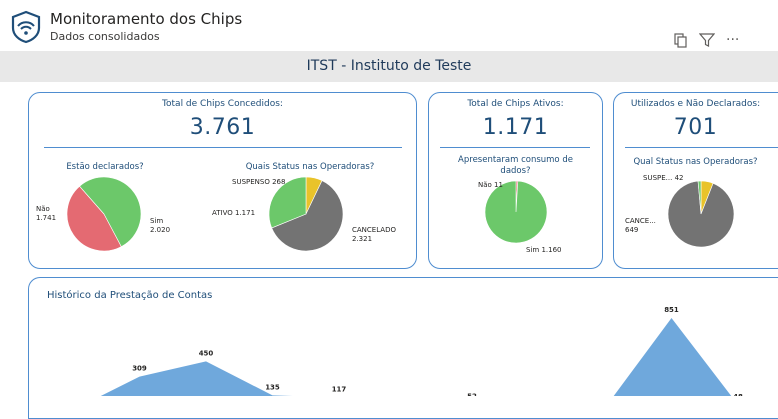 The image size is (778, 419). Describe the element at coordinates (374, 235) in the screenshot. I see `pie2-label-cancelado: CANCELADO2.321` at that location.